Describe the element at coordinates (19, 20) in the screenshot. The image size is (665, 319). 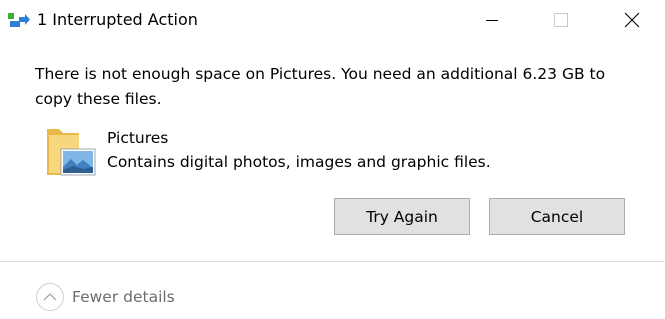
I see `copy-transfer-icon` at that location.